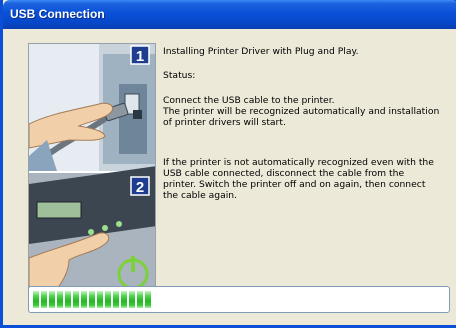 This screenshot has height=328, width=456. I want to click on window-title: USB Connection, so click(57, 14).